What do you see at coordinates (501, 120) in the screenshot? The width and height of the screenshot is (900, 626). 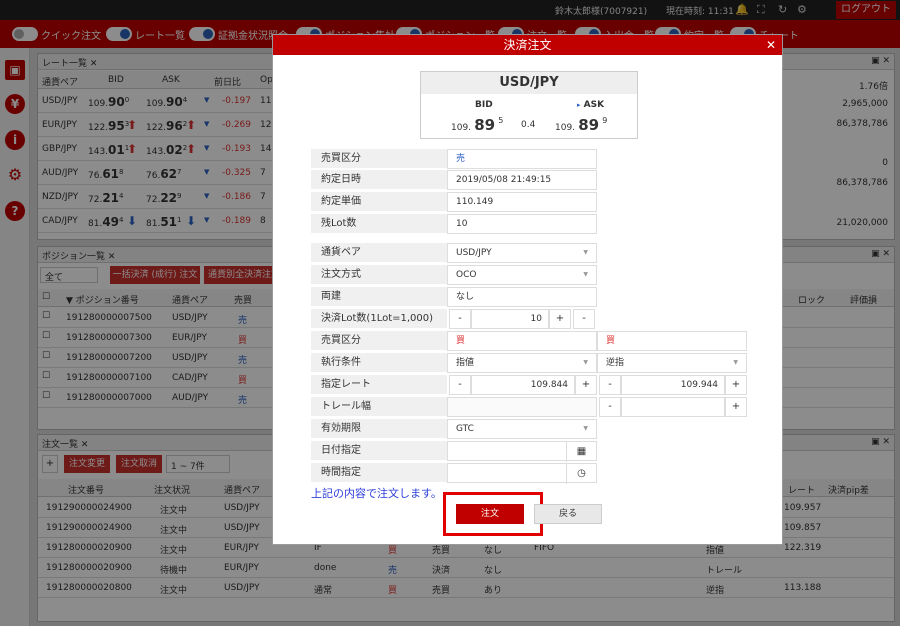 I see `price-pip: 5` at bounding box center [501, 120].